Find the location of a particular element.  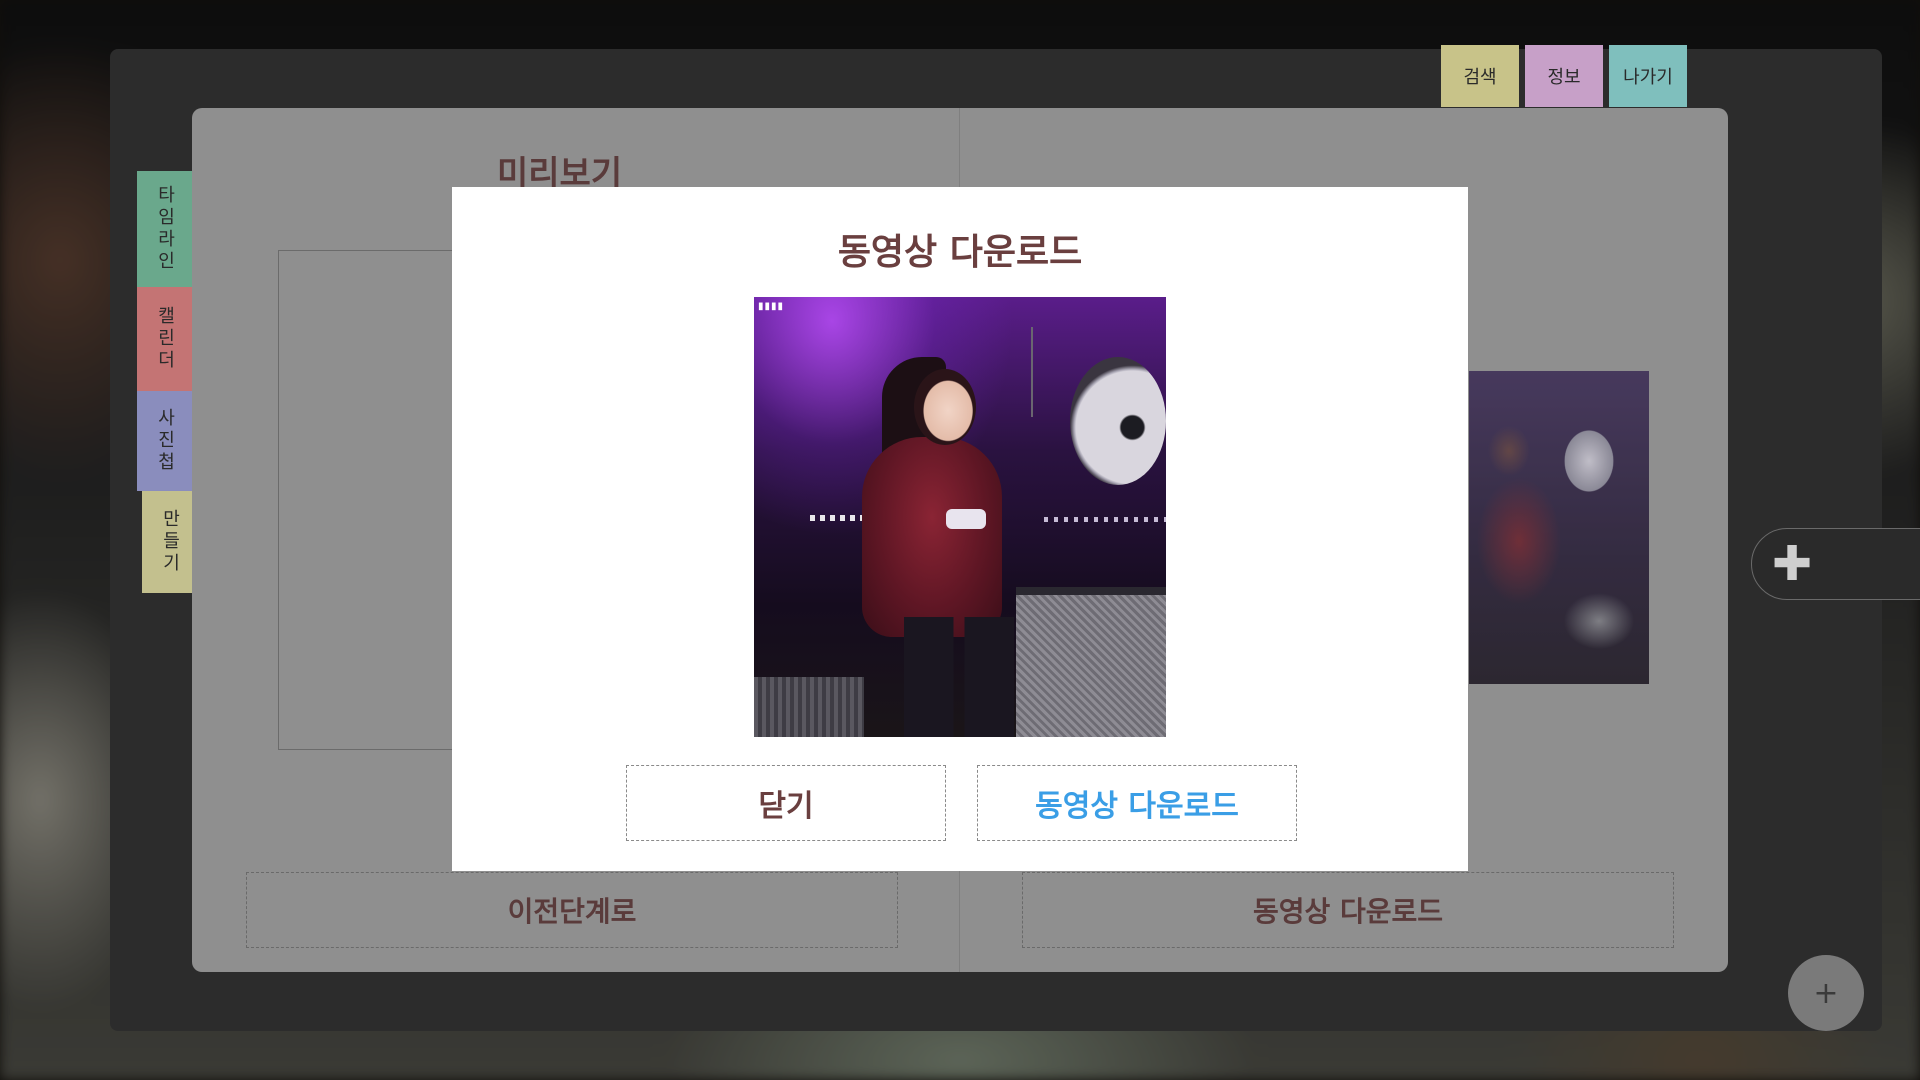

close-button: 닫기 is located at coordinates (786, 803).